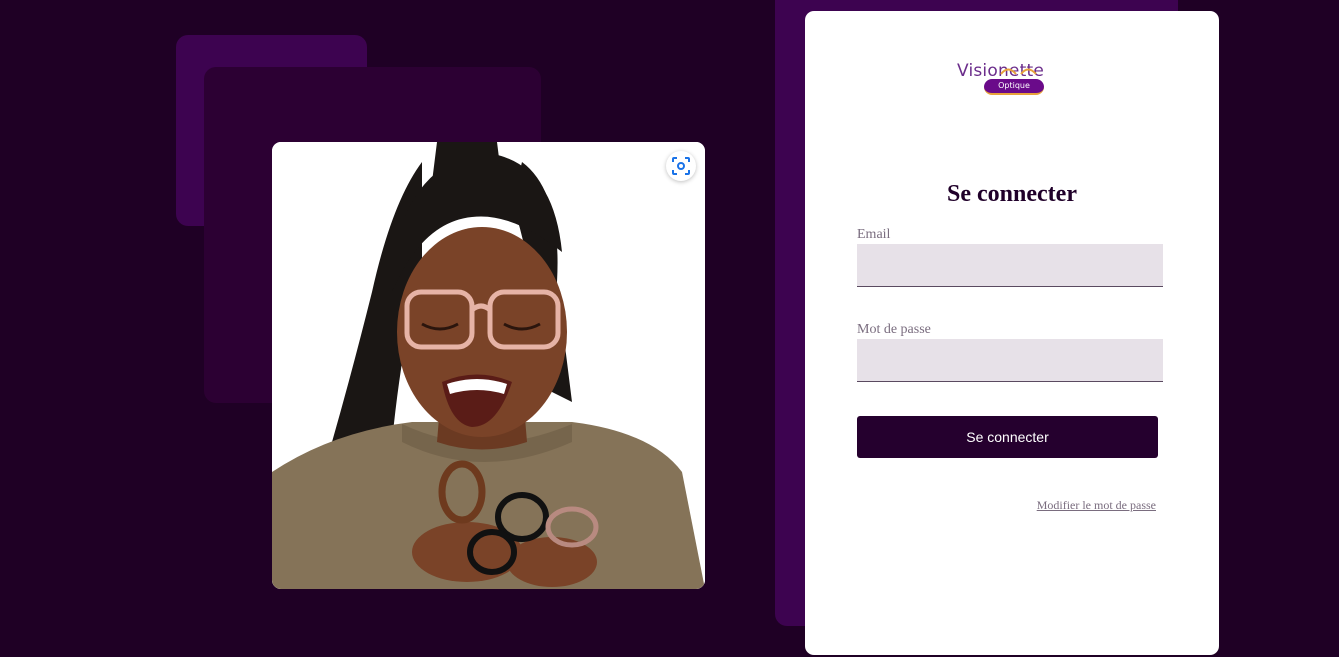 The height and width of the screenshot is (657, 1339). I want to click on email-field, so click(1010, 265).